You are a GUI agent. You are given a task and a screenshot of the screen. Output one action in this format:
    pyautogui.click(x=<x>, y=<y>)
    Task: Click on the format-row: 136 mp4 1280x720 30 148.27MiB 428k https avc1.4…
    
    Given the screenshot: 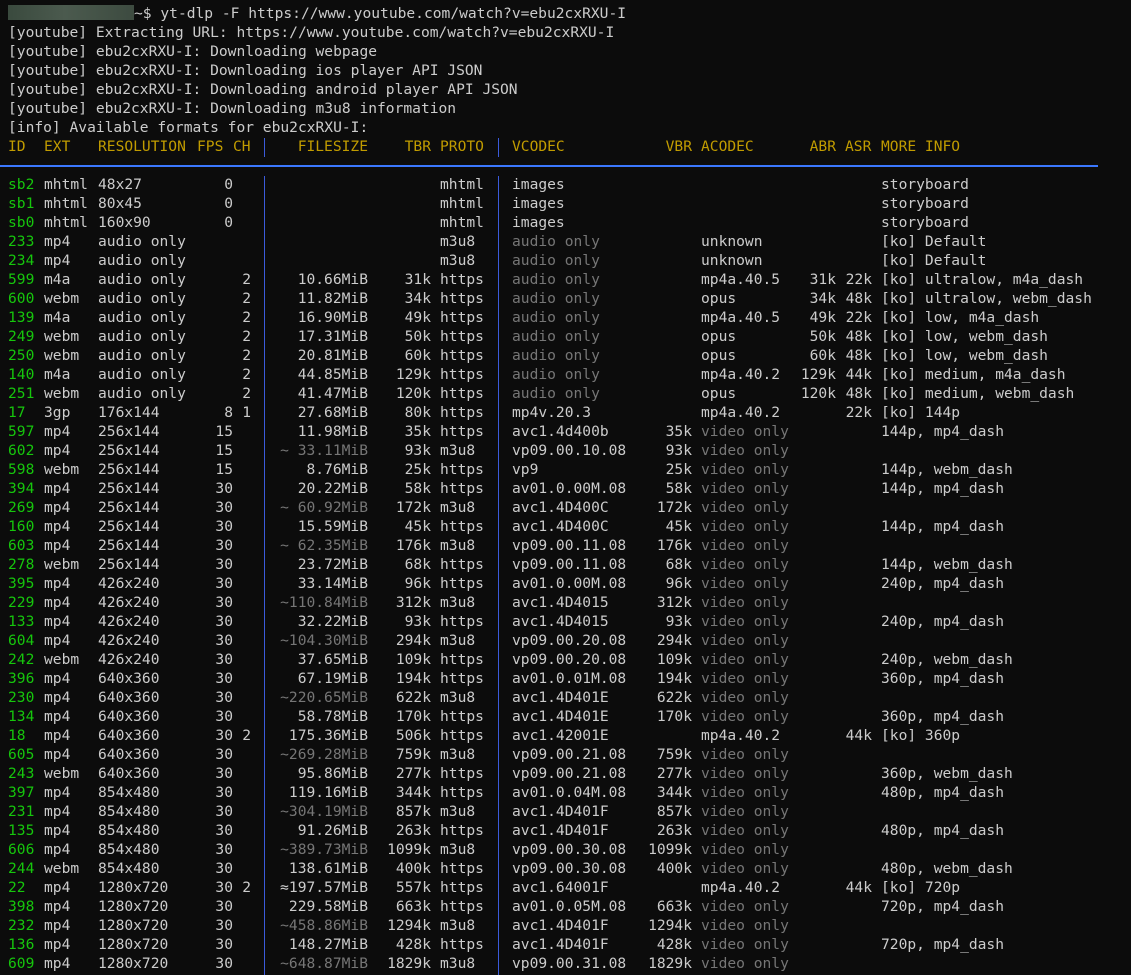 What is the action you would take?
    pyautogui.click(x=569, y=944)
    